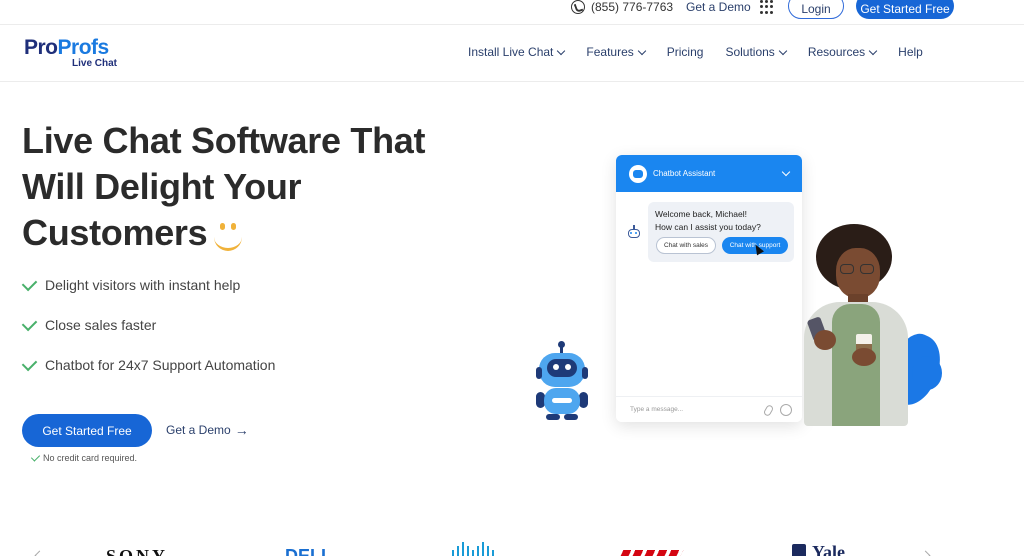  What do you see at coordinates (308, 551) in the screenshot?
I see `dell-logo: DELL` at bounding box center [308, 551].